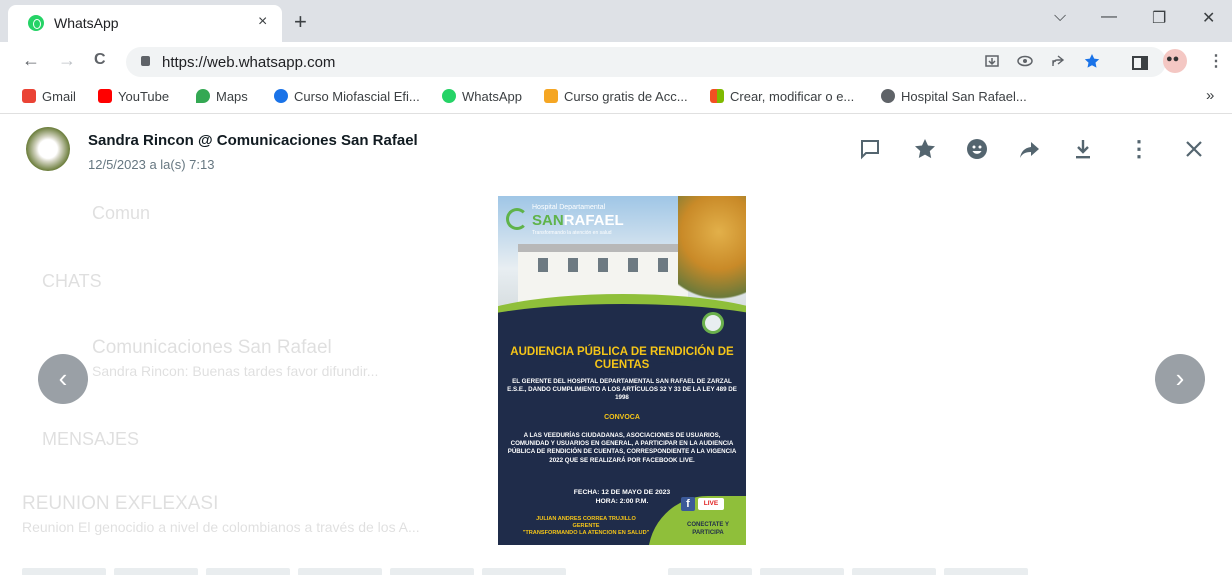  Describe the element at coordinates (212, 347) in the screenshot. I see `bg-chat-name: Comunicaciones San Rafael` at that location.